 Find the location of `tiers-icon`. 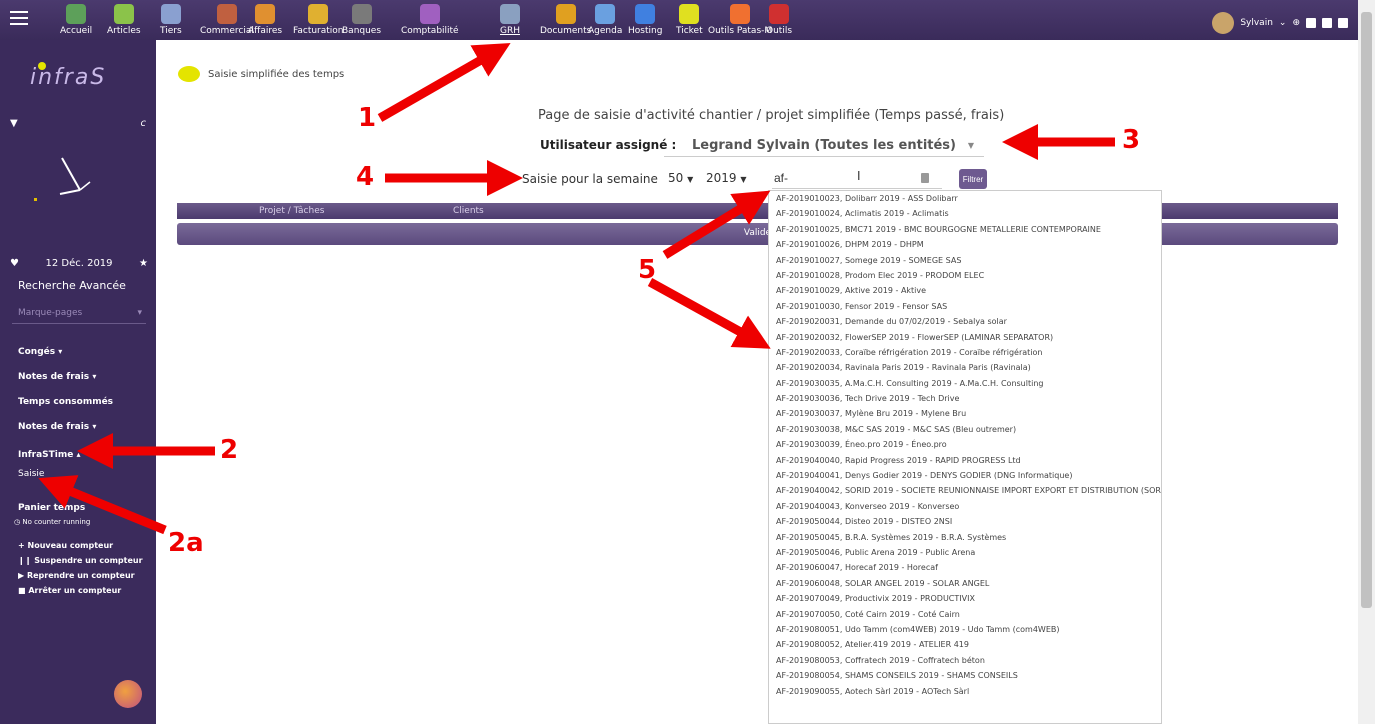

tiers-icon is located at coordinates (170, 14).